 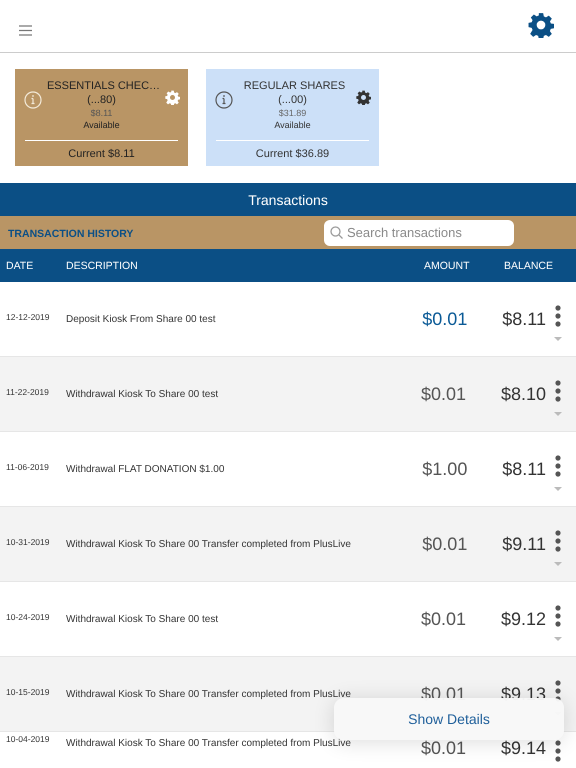 I want to click on balance-cell: $9.12, so click(x=523, y=619).